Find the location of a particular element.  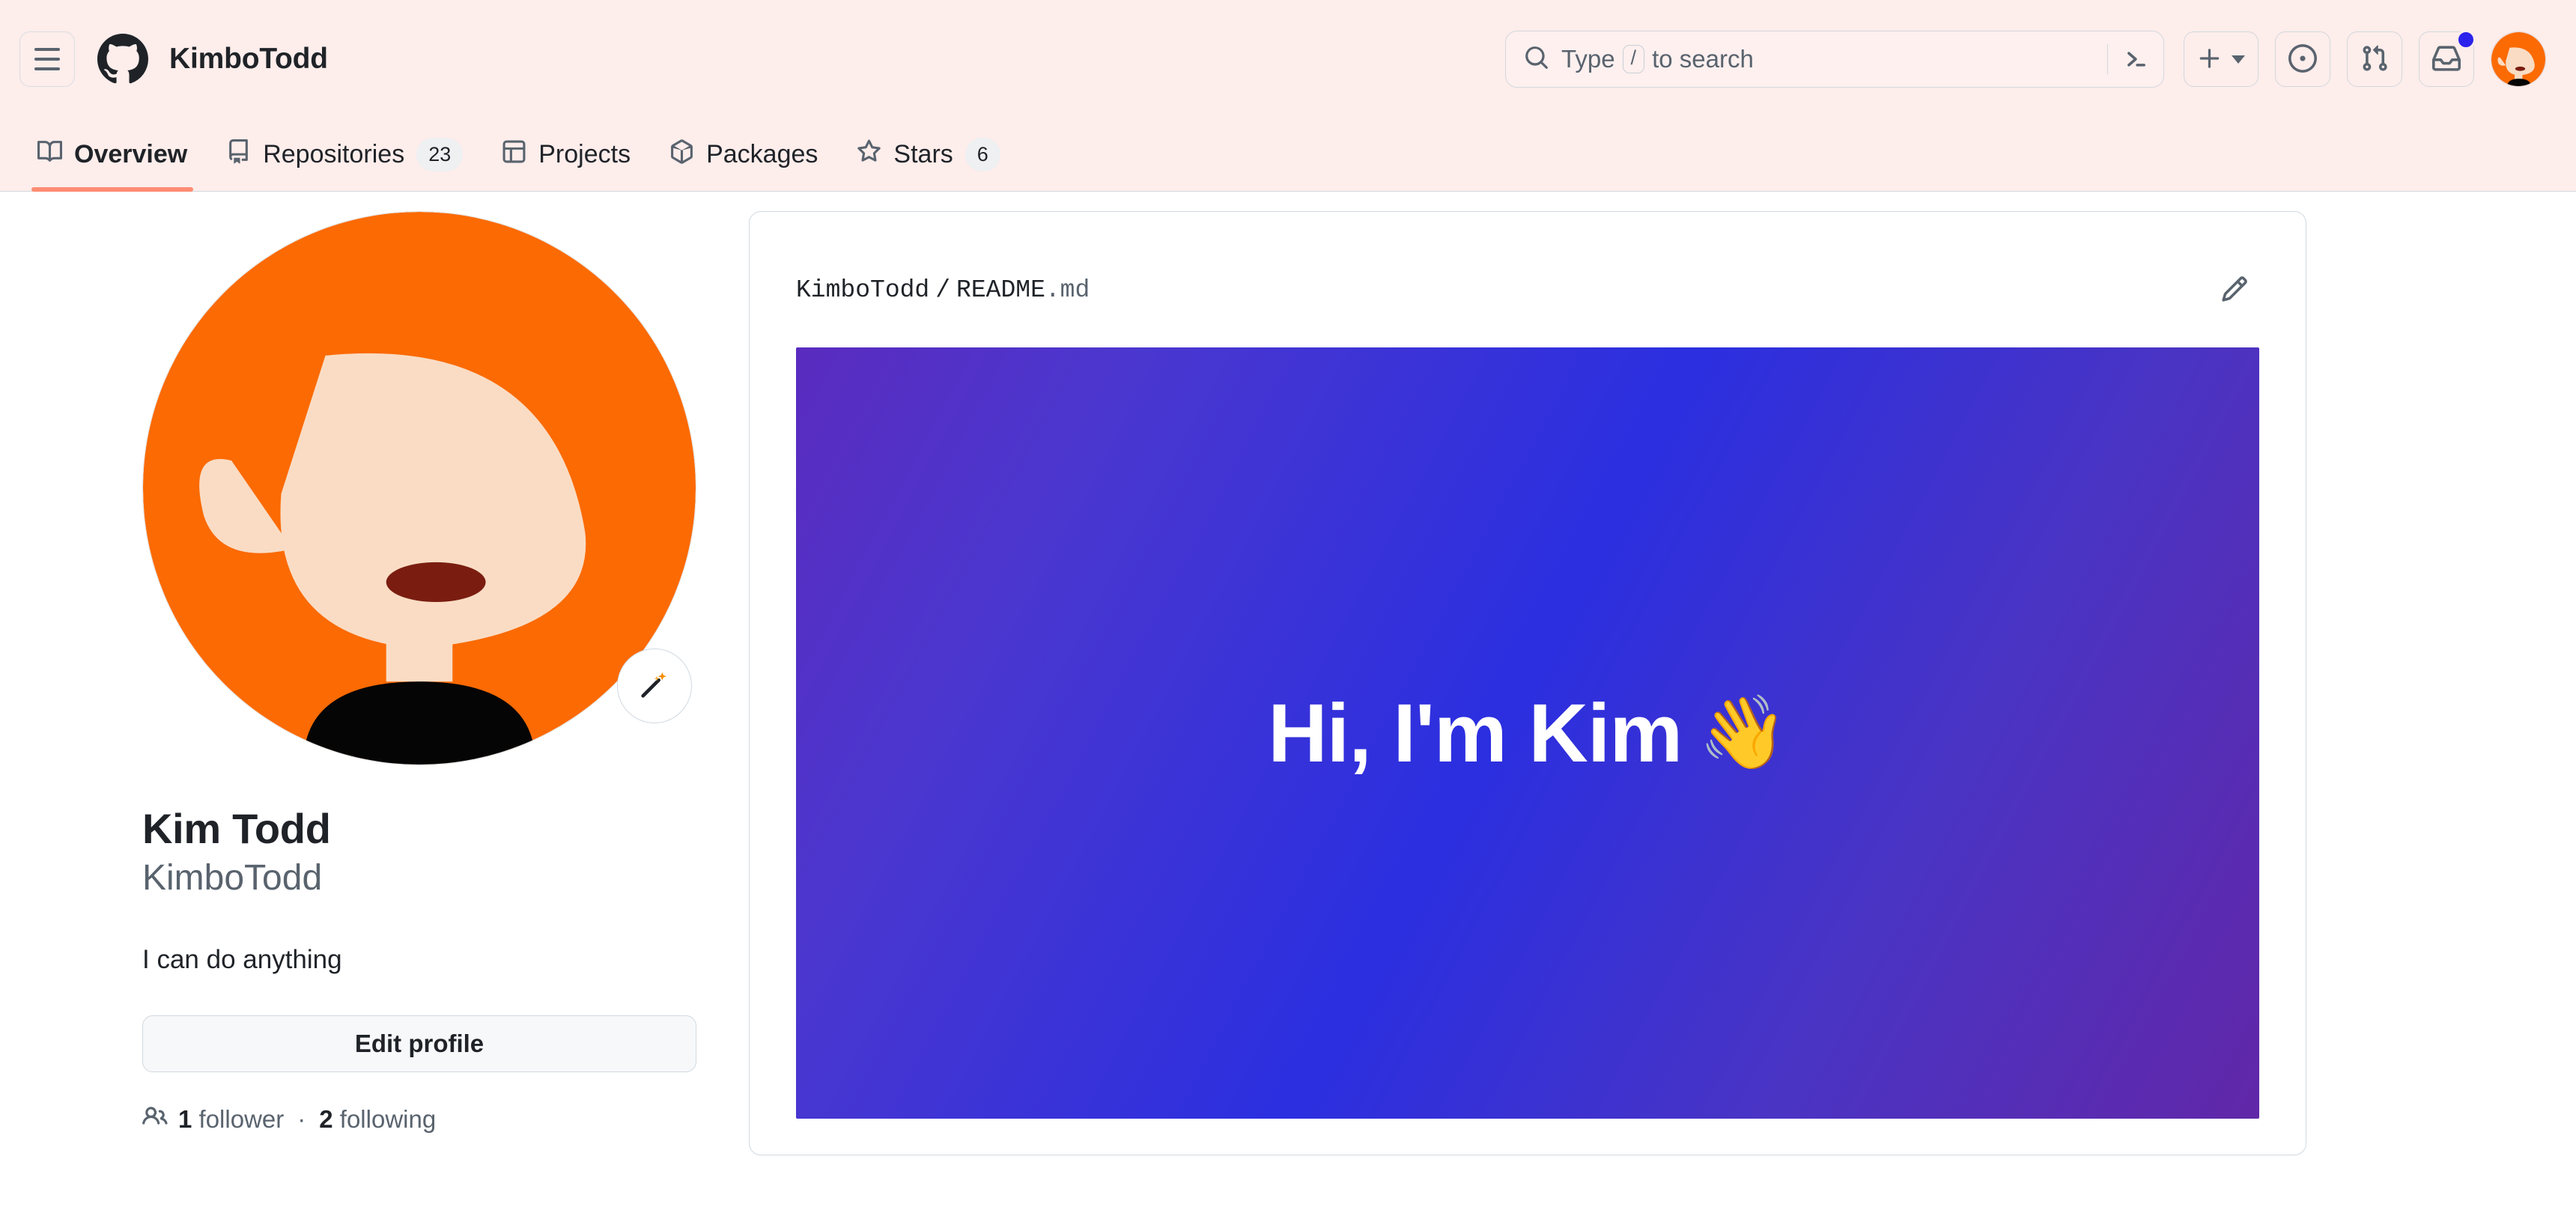

book-icon is located at coordinates (50, 155).